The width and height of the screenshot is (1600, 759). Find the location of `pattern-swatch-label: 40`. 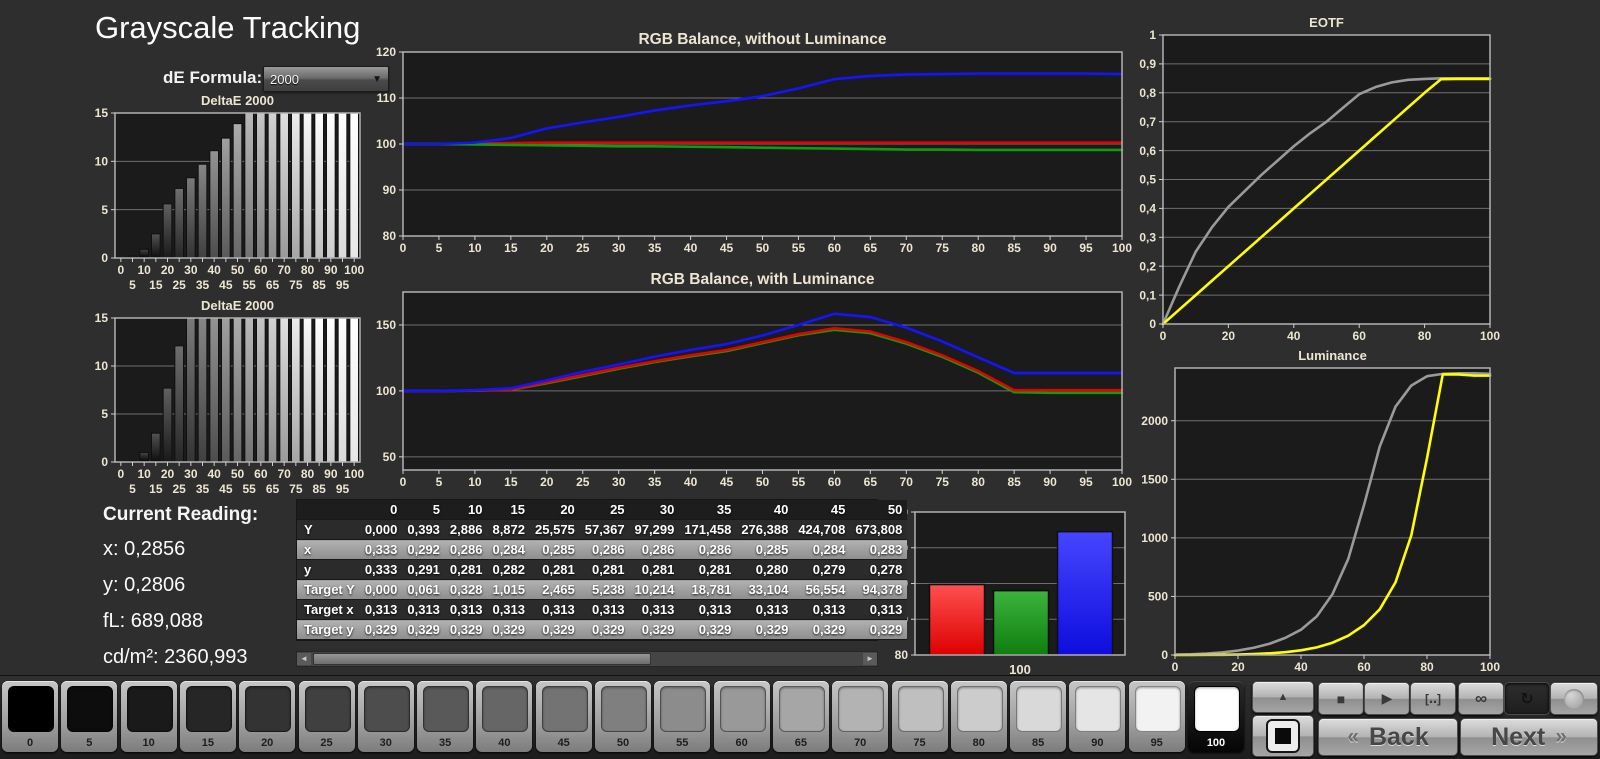

pattern-swatch-label: 40 is located at coordinates (504, 743).